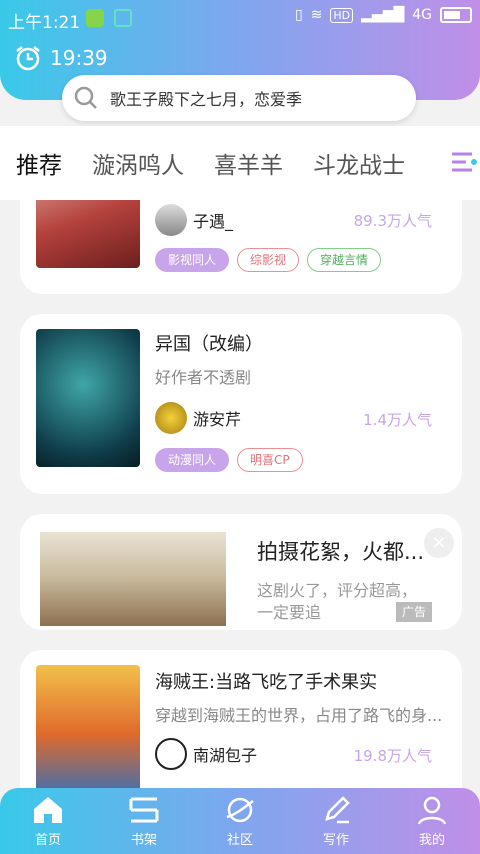  What do you see at coordinates (209, 344) in the screenshot?
I see `book-title: 异国（改编）` at bounding box center [209, 344].